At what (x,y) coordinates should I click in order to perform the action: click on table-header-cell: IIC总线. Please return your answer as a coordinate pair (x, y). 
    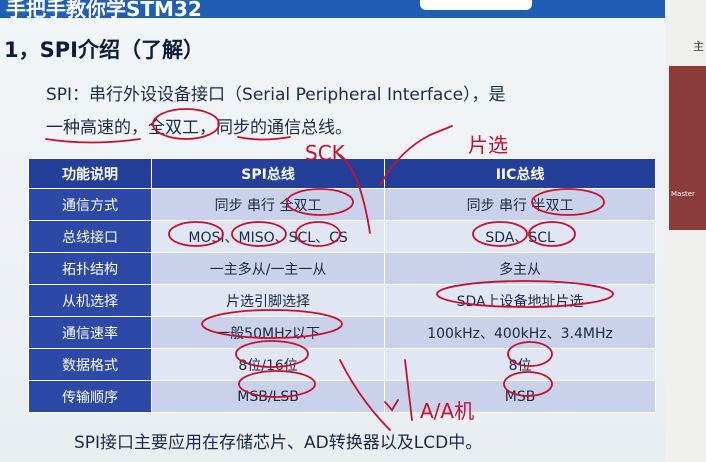
    Looking at the image, I should click on (520, 173).